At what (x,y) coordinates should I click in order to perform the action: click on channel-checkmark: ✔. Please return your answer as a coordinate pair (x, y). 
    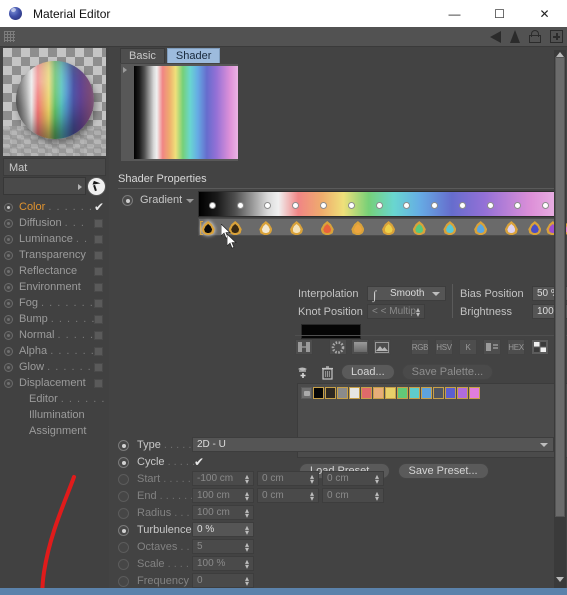
    Looking at the image, I should click on (99, 207).